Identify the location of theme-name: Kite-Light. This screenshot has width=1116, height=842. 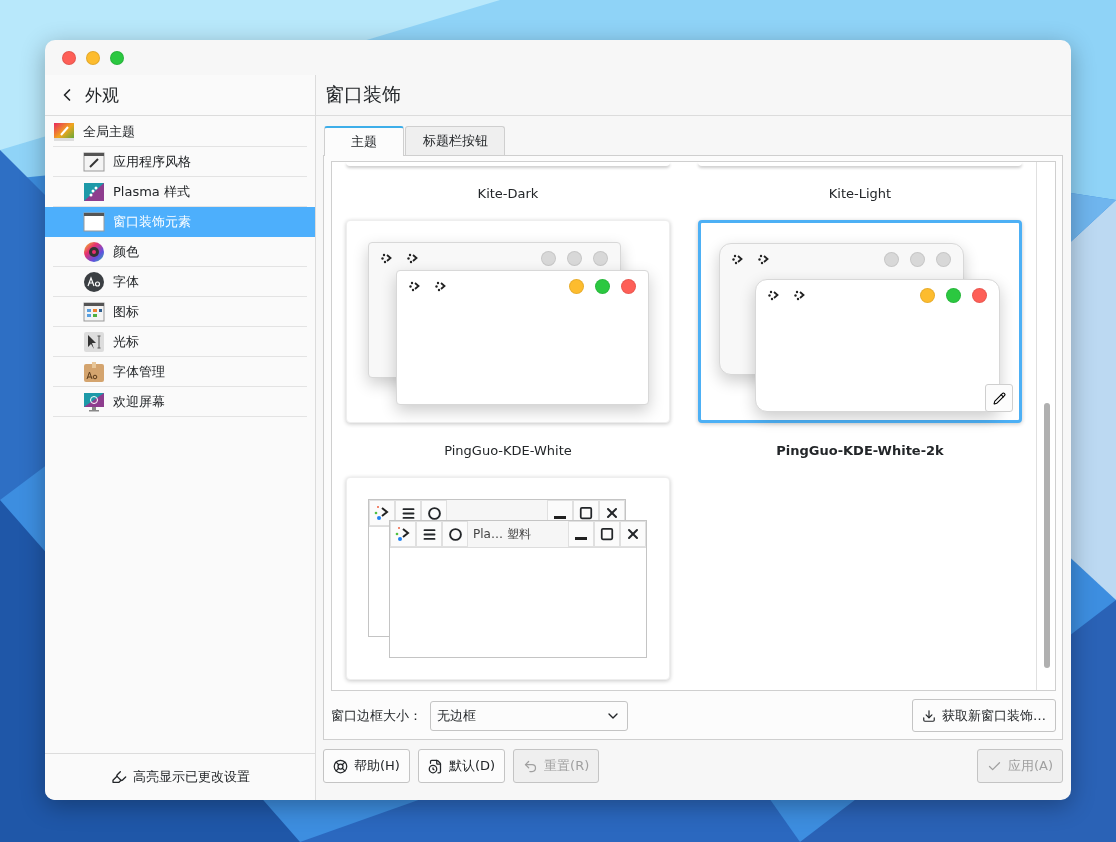
(860, 193).